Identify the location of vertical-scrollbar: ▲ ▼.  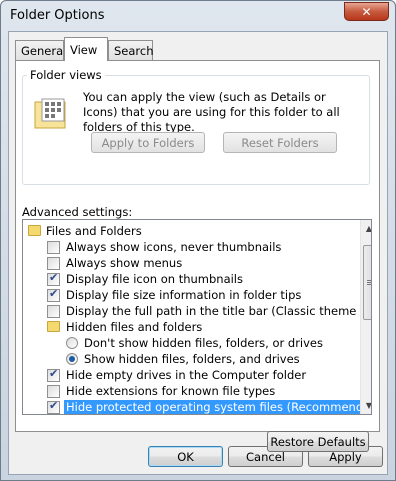
(365, 317).